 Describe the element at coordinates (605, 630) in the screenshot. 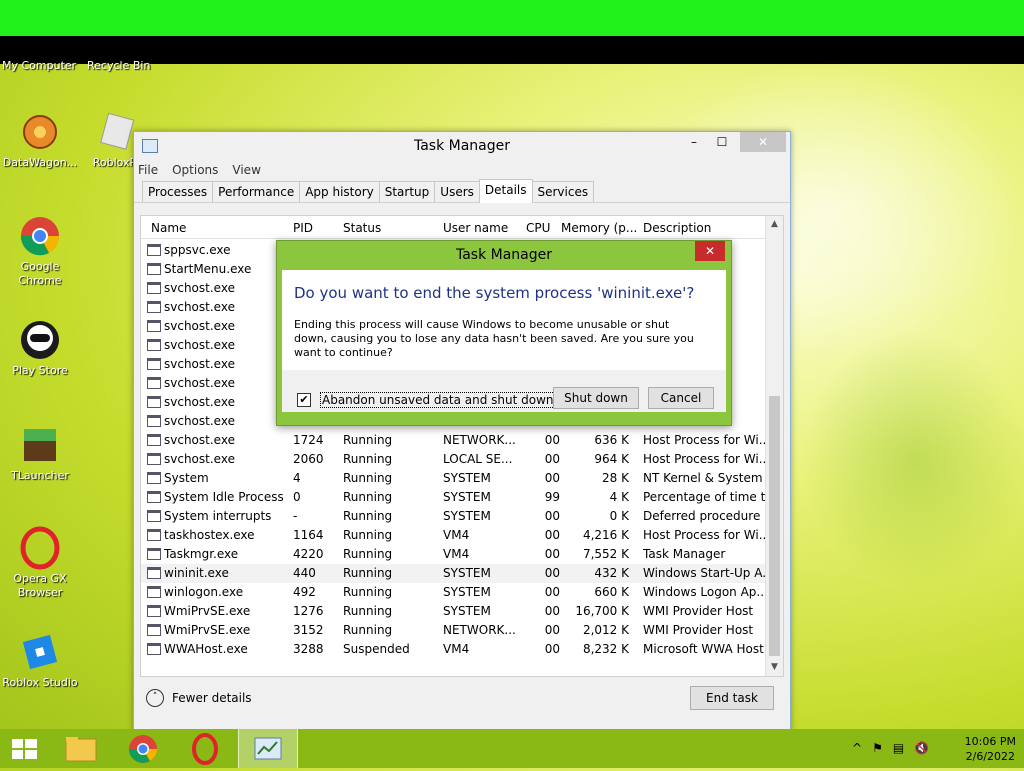

I see `process-memory: 2,012 K` at that location.